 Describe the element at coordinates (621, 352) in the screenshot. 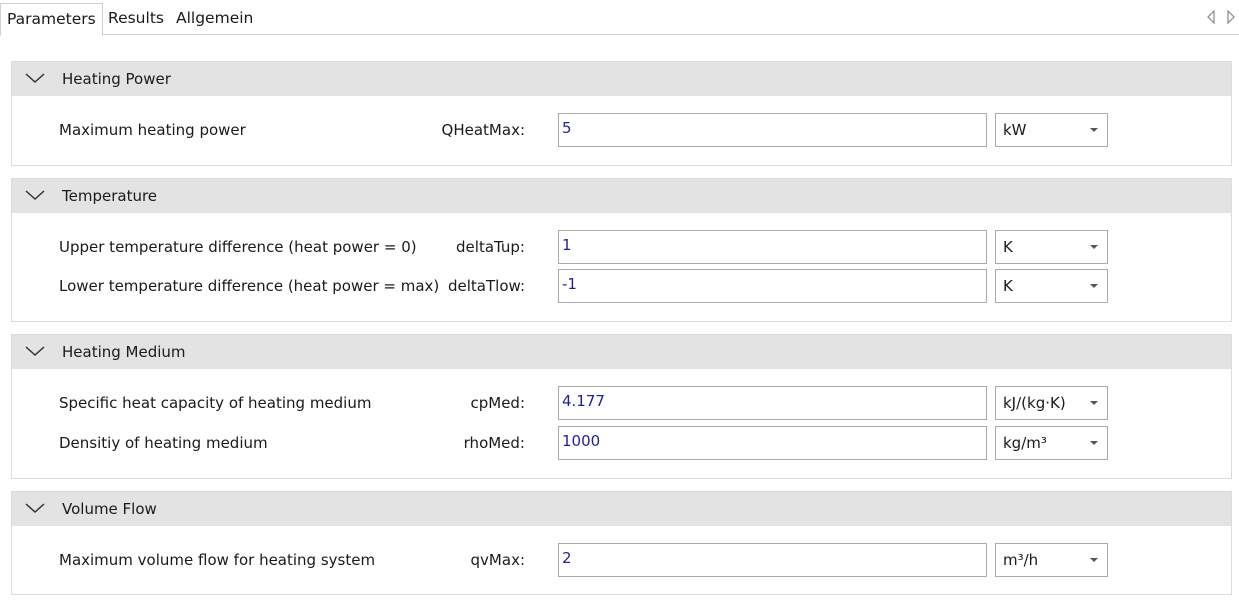

I see `section-header-heating-medium: Heating Medium` at that location.